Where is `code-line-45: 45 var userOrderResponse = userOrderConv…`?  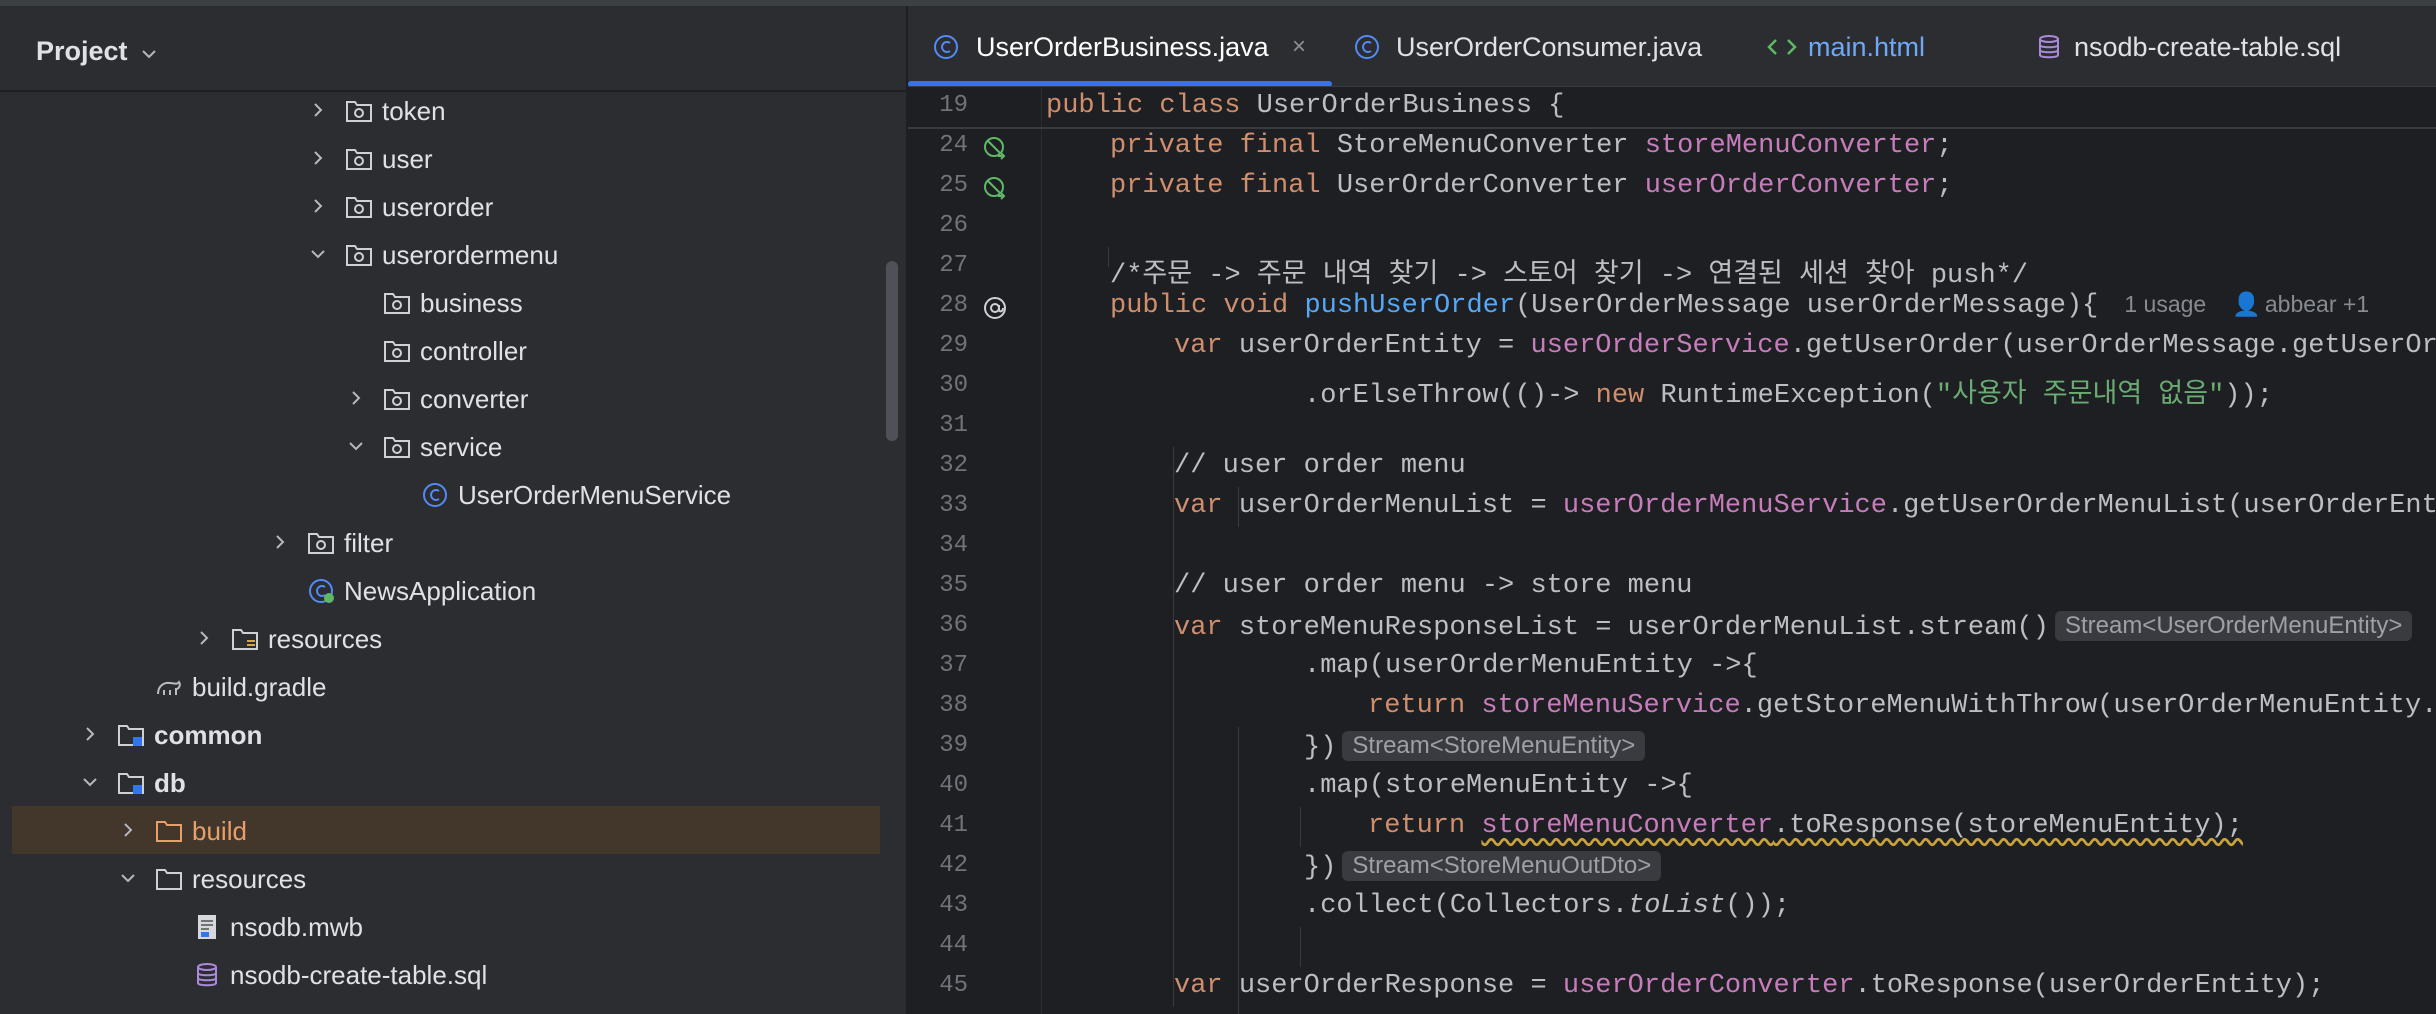
code-line-45: 45 var userOrderResponse = userOrderConv… is located at coordinates (1672, 987).